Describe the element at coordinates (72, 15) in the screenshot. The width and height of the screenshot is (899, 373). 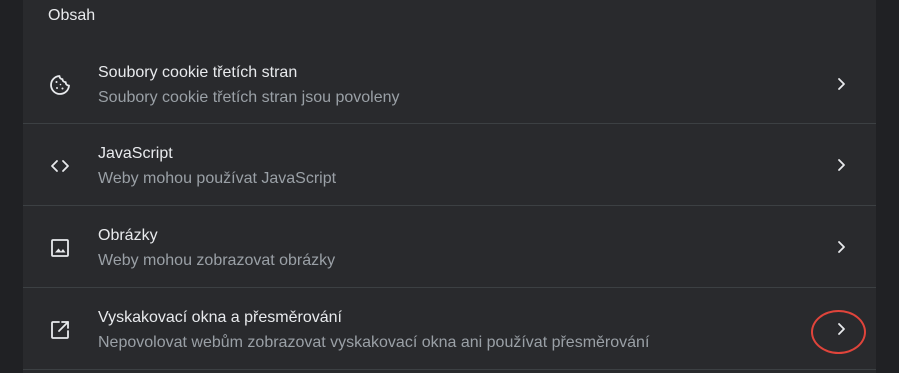
I see `section-title: Obsah` at that location.